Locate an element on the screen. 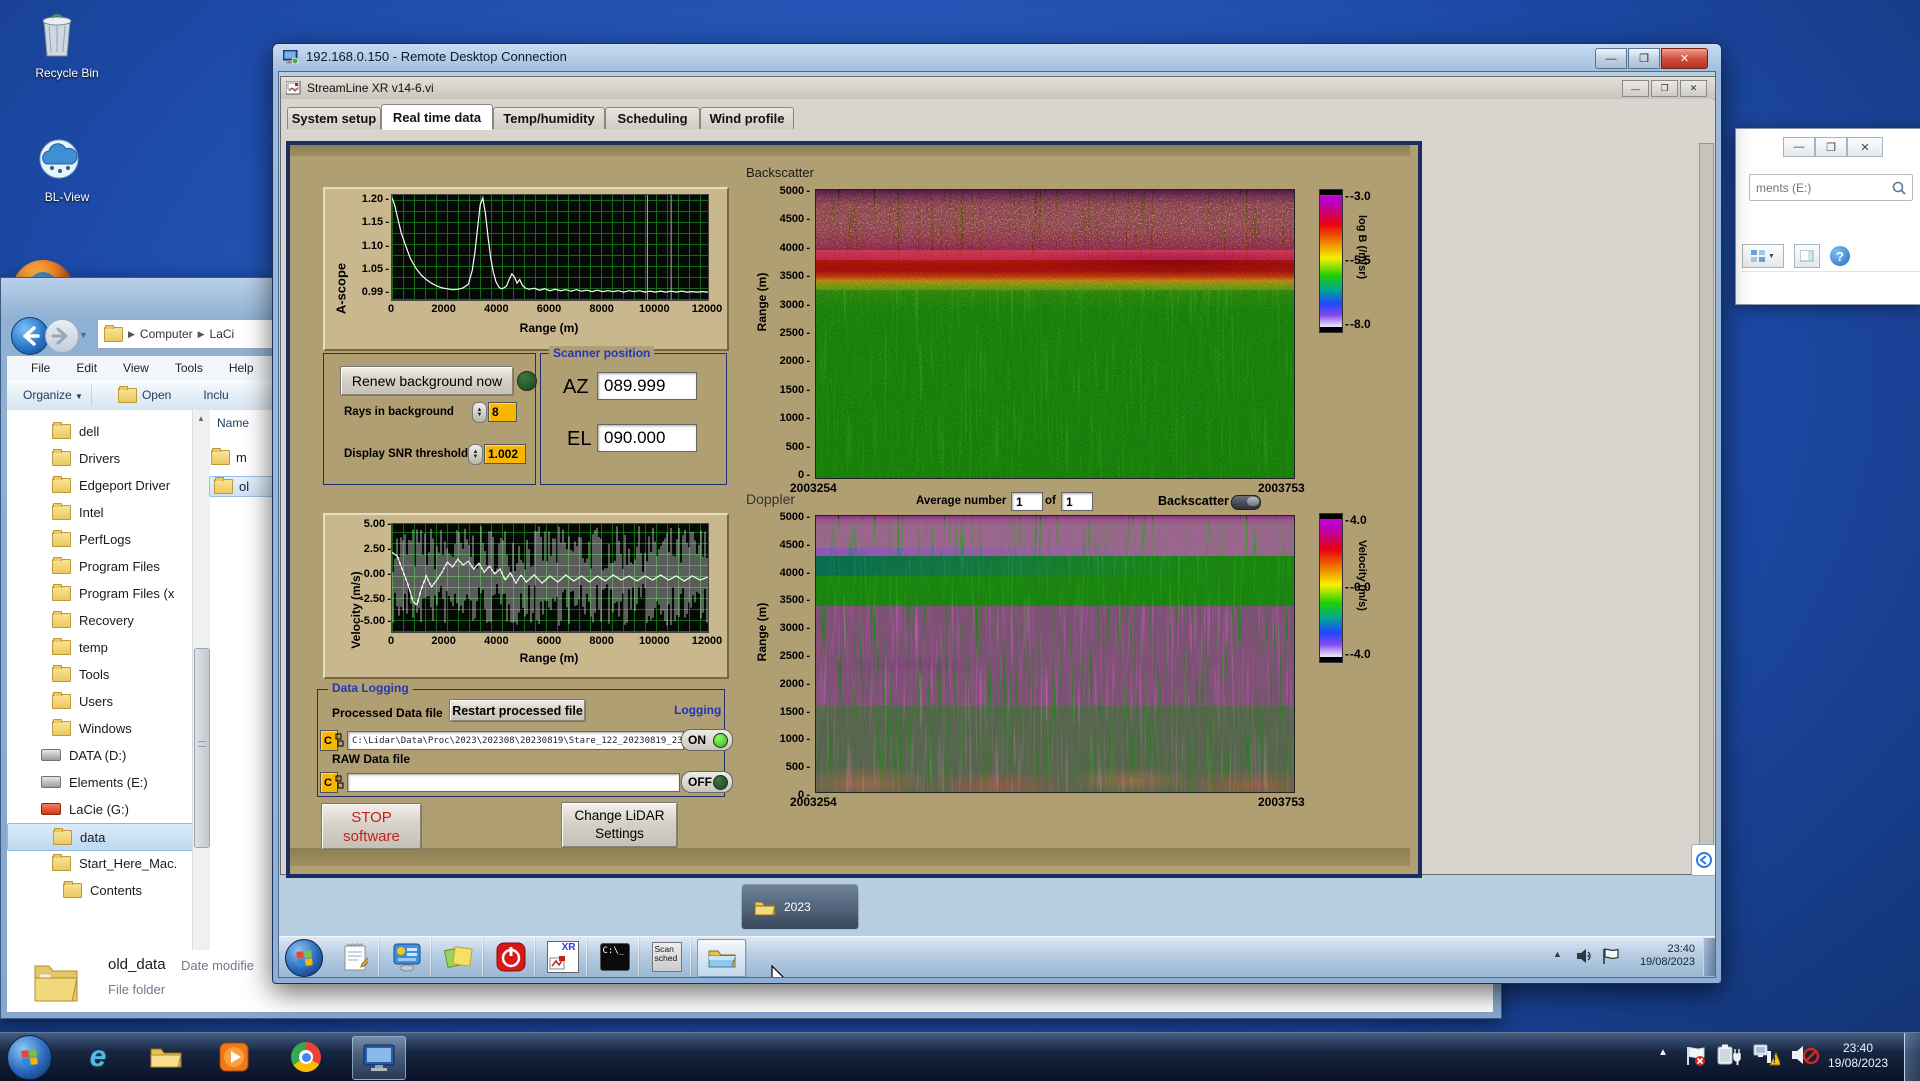 This screenshot has height=1081, width=1920. snr-value-field: 1.002 is located at coordinates (505, 454).